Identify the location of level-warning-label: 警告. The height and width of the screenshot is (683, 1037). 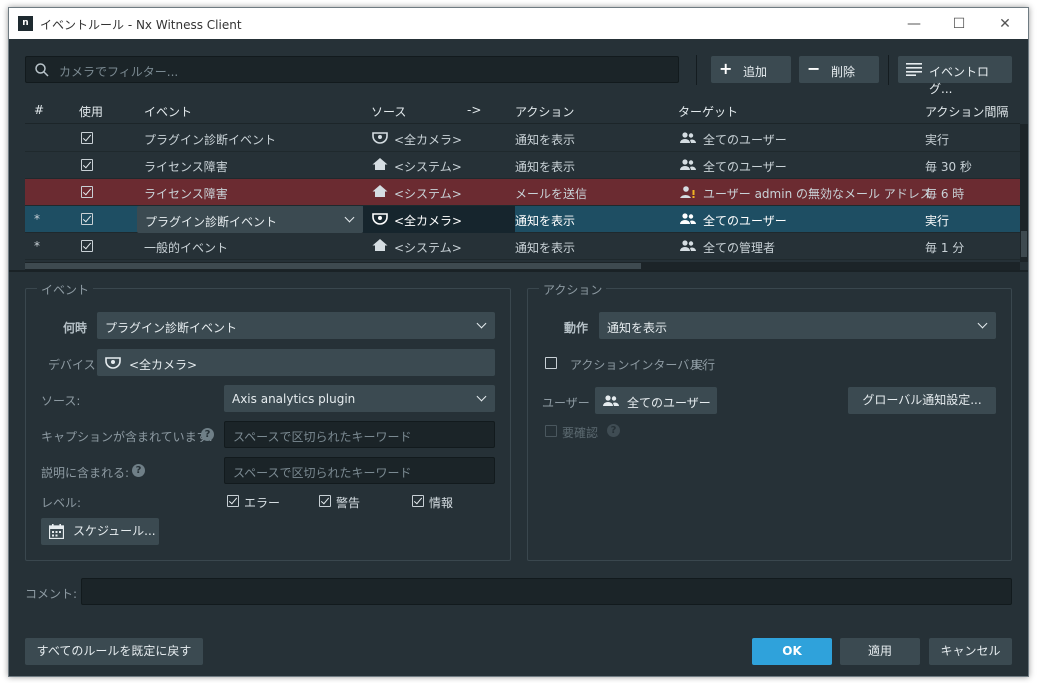
(348, 503).